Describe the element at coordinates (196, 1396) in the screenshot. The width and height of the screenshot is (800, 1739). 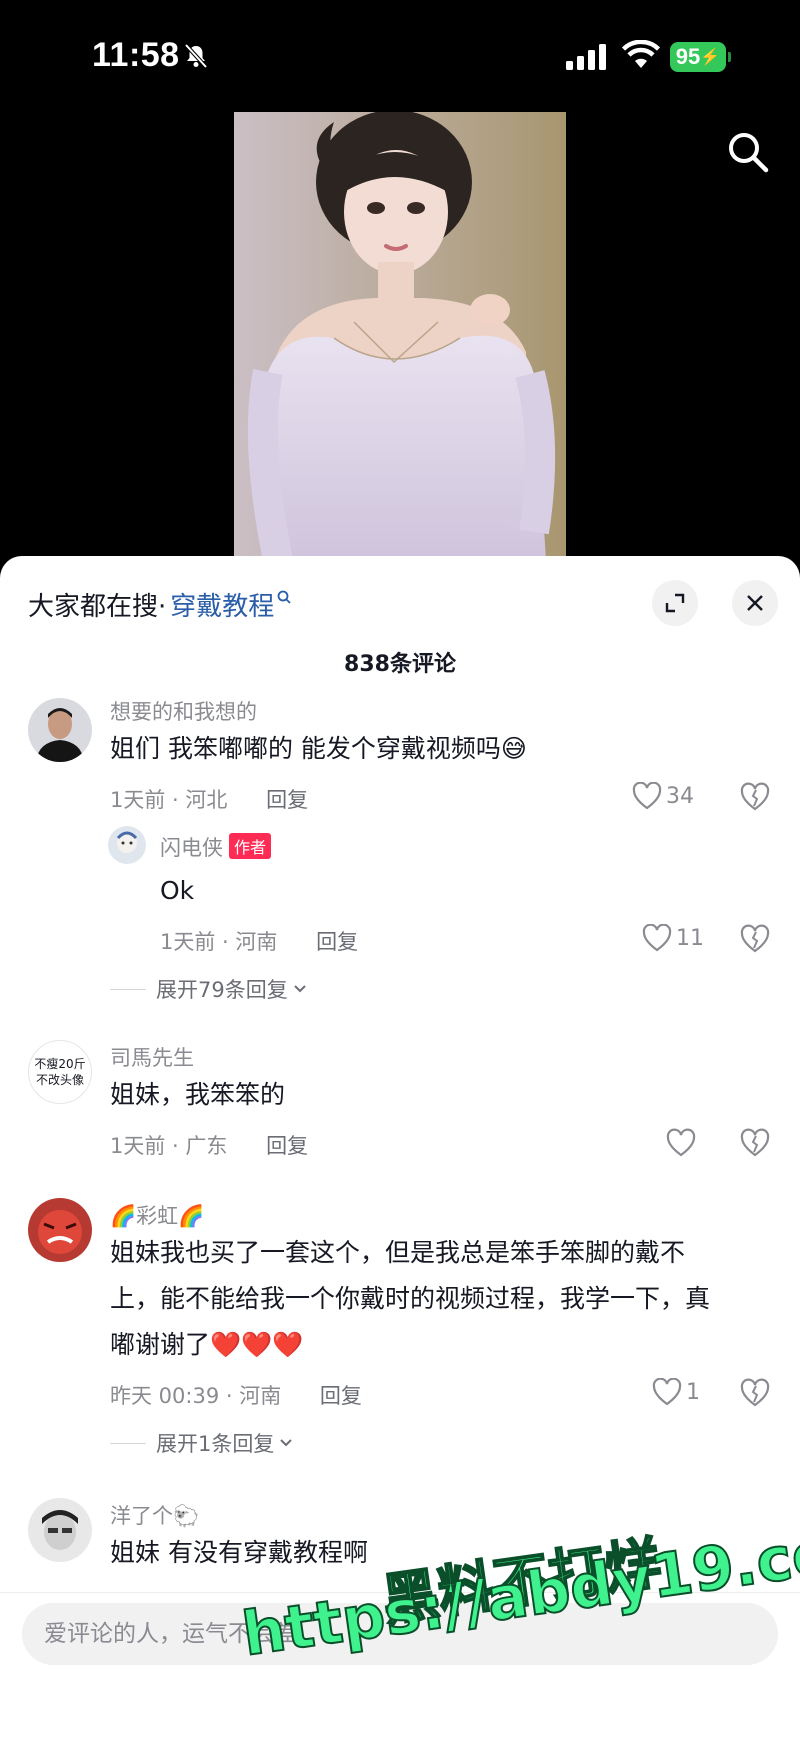
I see `comment-time-location: 昨天 00:39 · 河南` at that location.